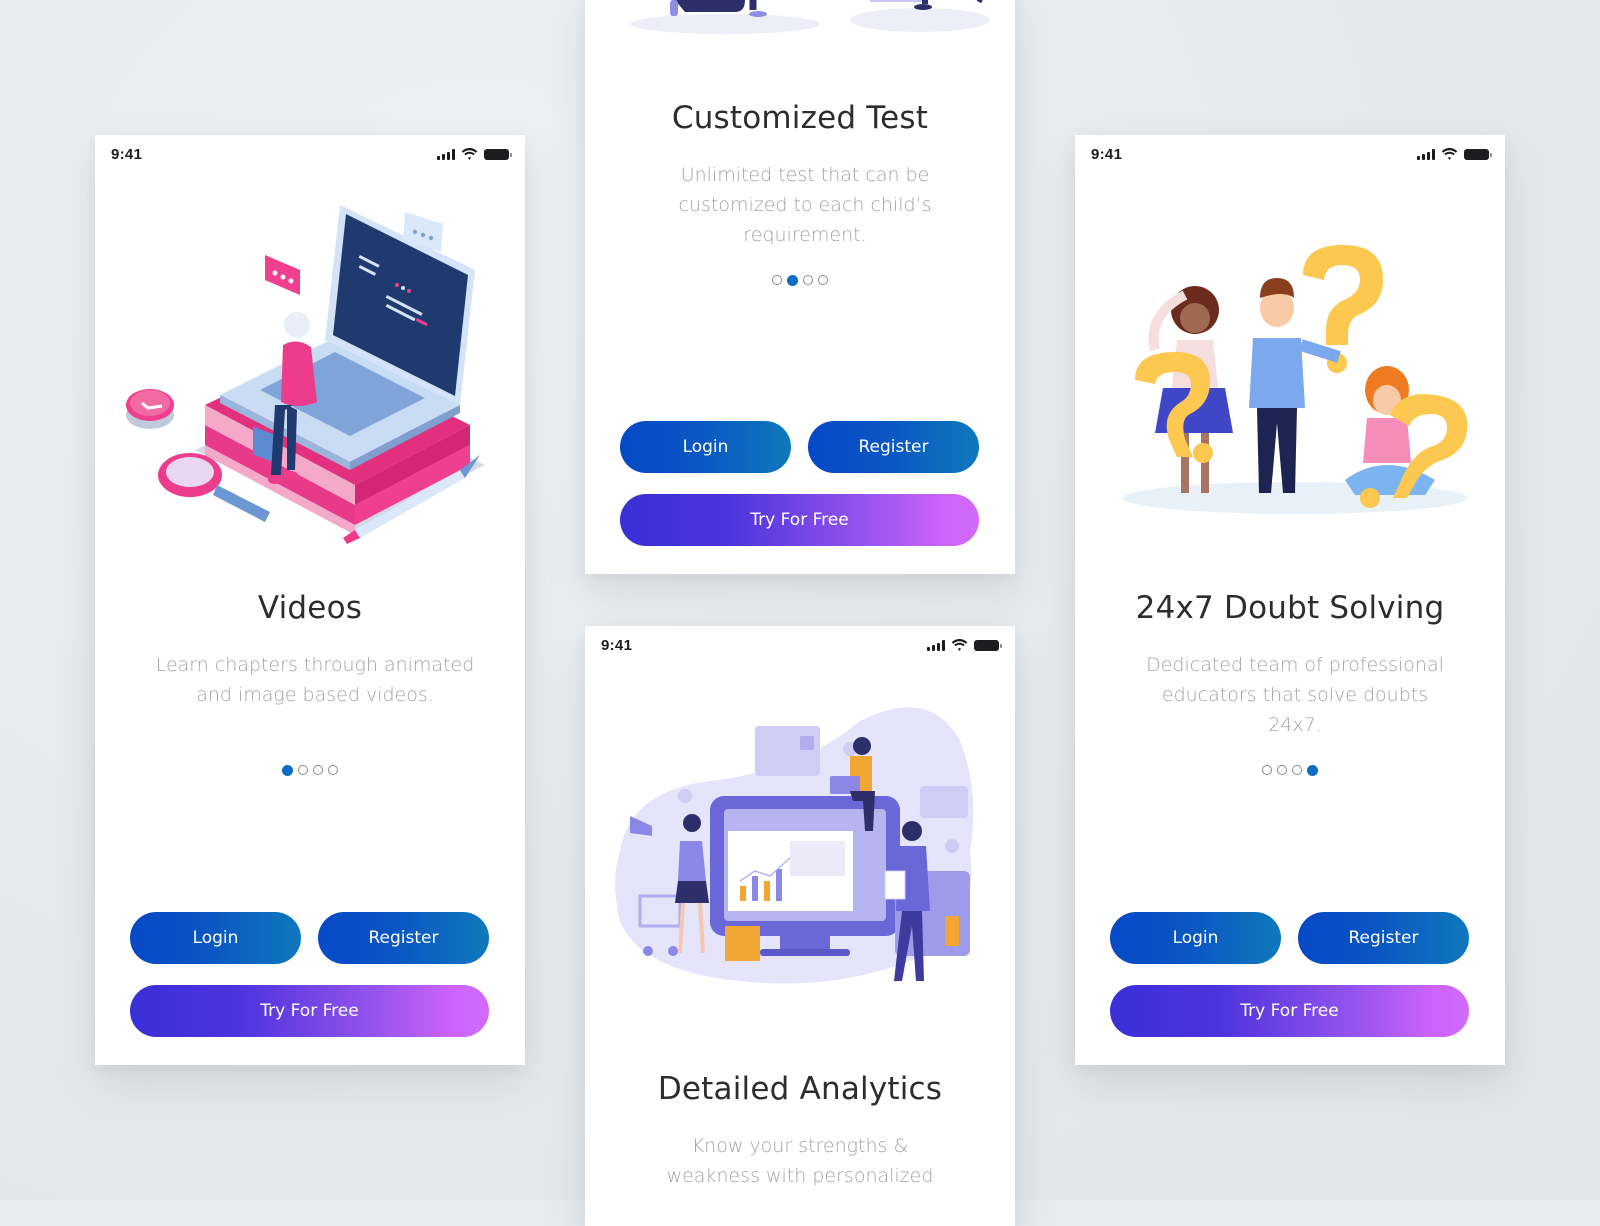  I want to click on screen-title: Customized Test, so click(800, 118).